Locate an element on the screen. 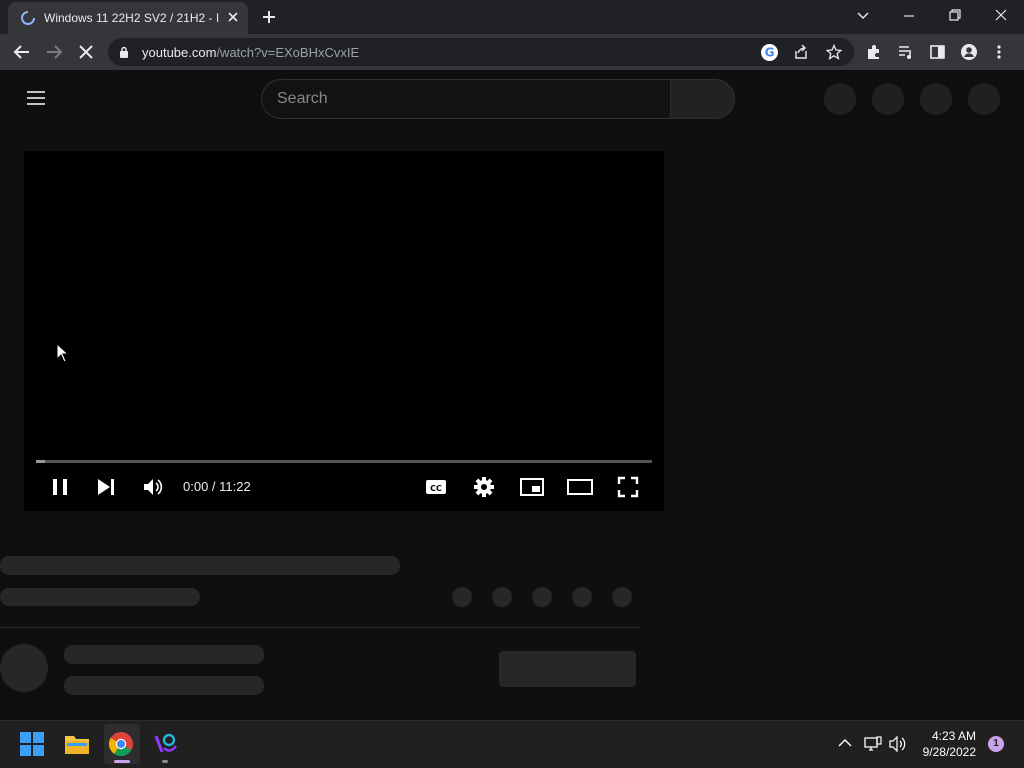 The image size is (1024, 768). volume-icon is located at coordinates (154, 487).